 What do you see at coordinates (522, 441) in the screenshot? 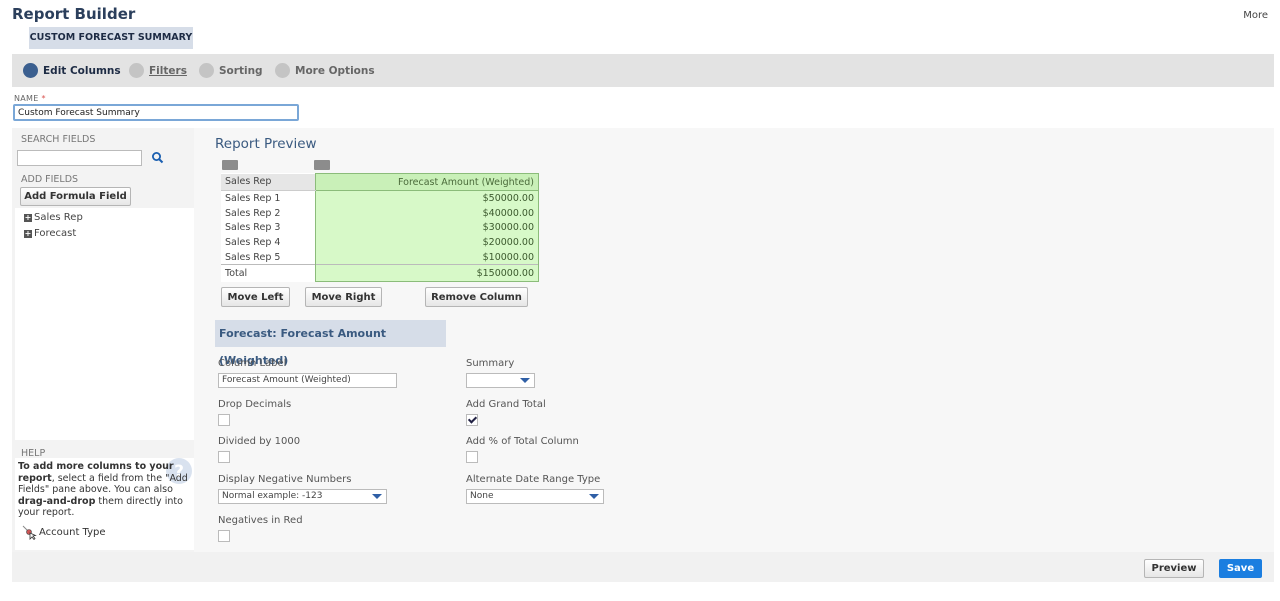
I see `add-pct-total-label: Add % of Total Column` at bounding box center [522, 441].